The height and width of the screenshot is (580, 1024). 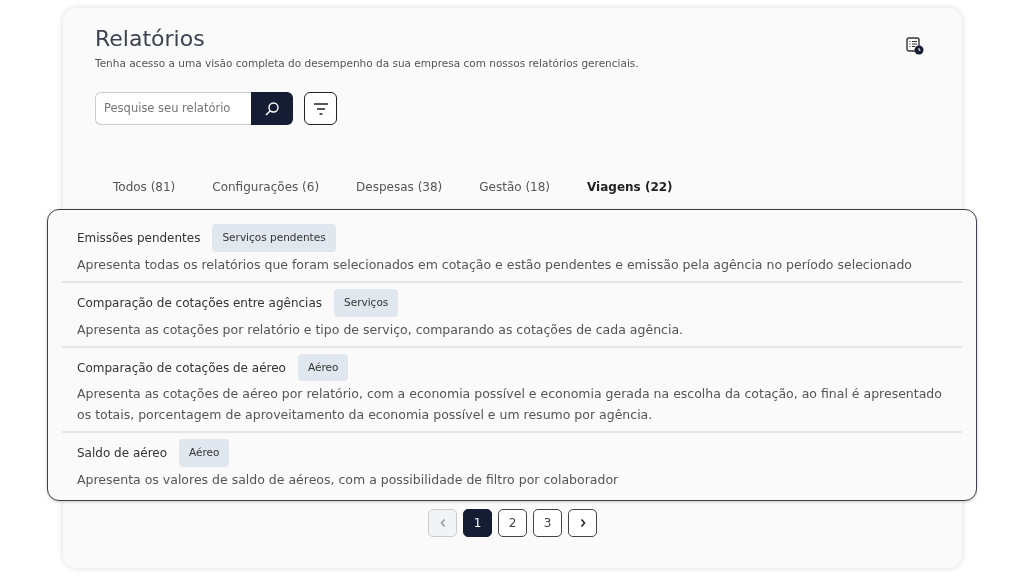 What do you see at coordinates (630, 187) in the screenshot?
I see `tab: Viagens (22)` at bounding box center [630, 187].